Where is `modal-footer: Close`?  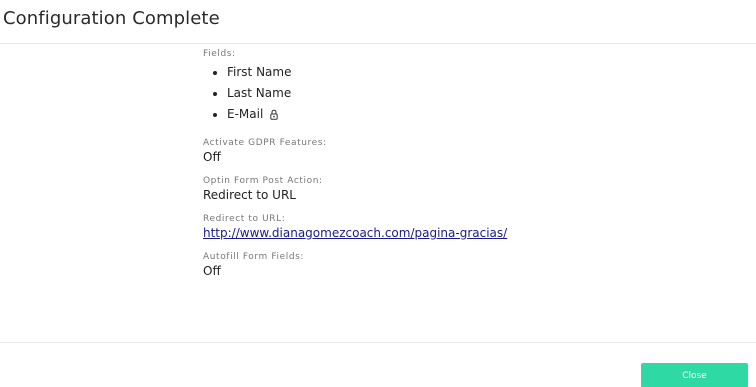 modal-footer: Close is located at coordinates (378, 364).